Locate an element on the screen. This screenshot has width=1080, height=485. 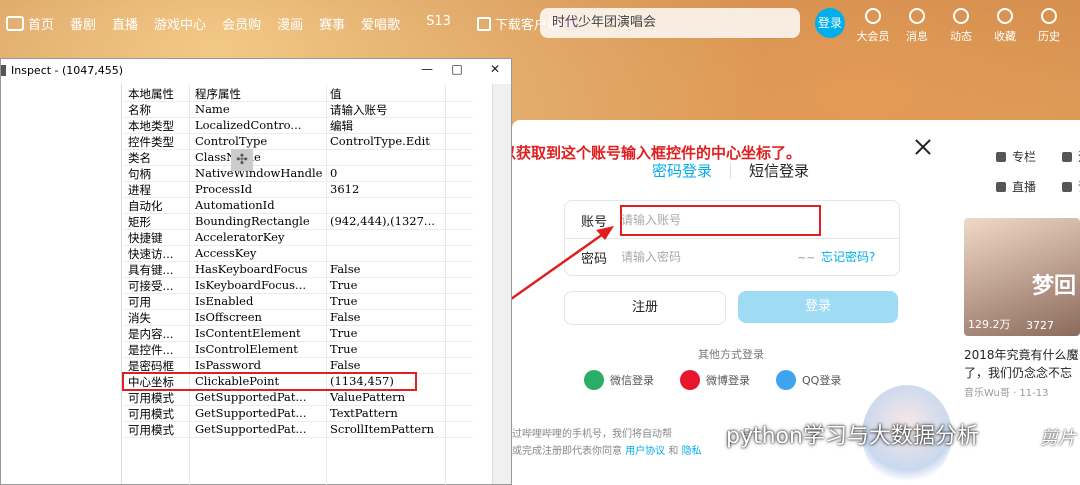
property-value: 3612 is located at coordinates (345, 189).